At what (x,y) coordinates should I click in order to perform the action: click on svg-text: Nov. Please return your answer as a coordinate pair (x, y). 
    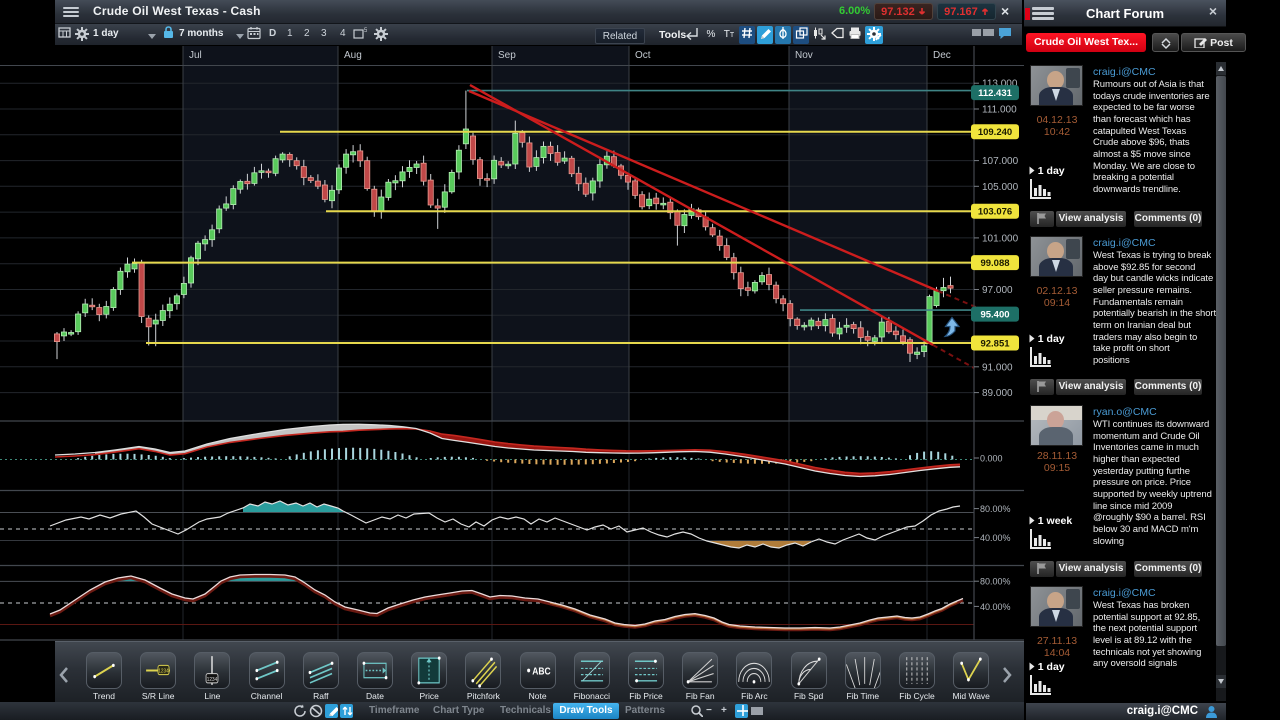
    Looking at the image, I should click on (804, 55).